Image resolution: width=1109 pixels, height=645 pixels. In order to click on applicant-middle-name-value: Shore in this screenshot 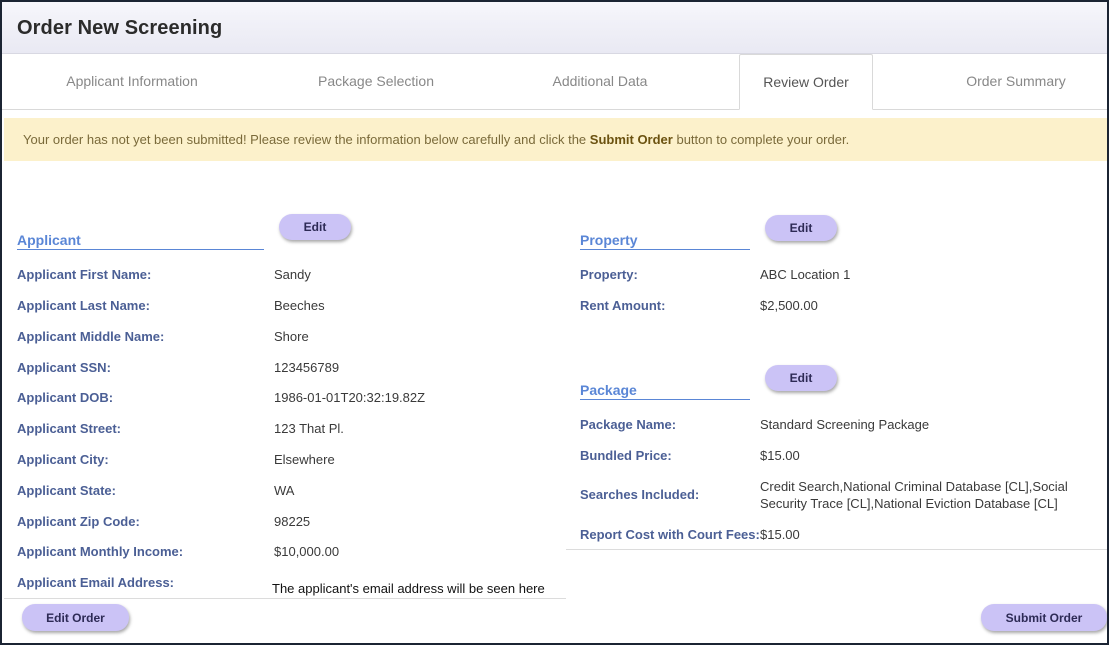, I will do `click(291, 336)`.